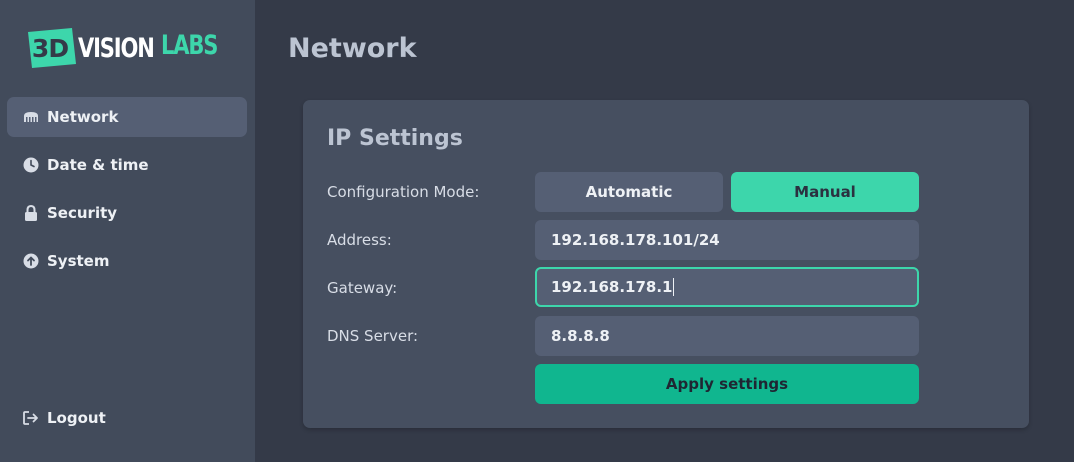 The width and height of the screenshot is (1074, 462). Describe the element at coordinates (127, 117) in the screenshot. I see `sidebar-item-network: Network` at that location.